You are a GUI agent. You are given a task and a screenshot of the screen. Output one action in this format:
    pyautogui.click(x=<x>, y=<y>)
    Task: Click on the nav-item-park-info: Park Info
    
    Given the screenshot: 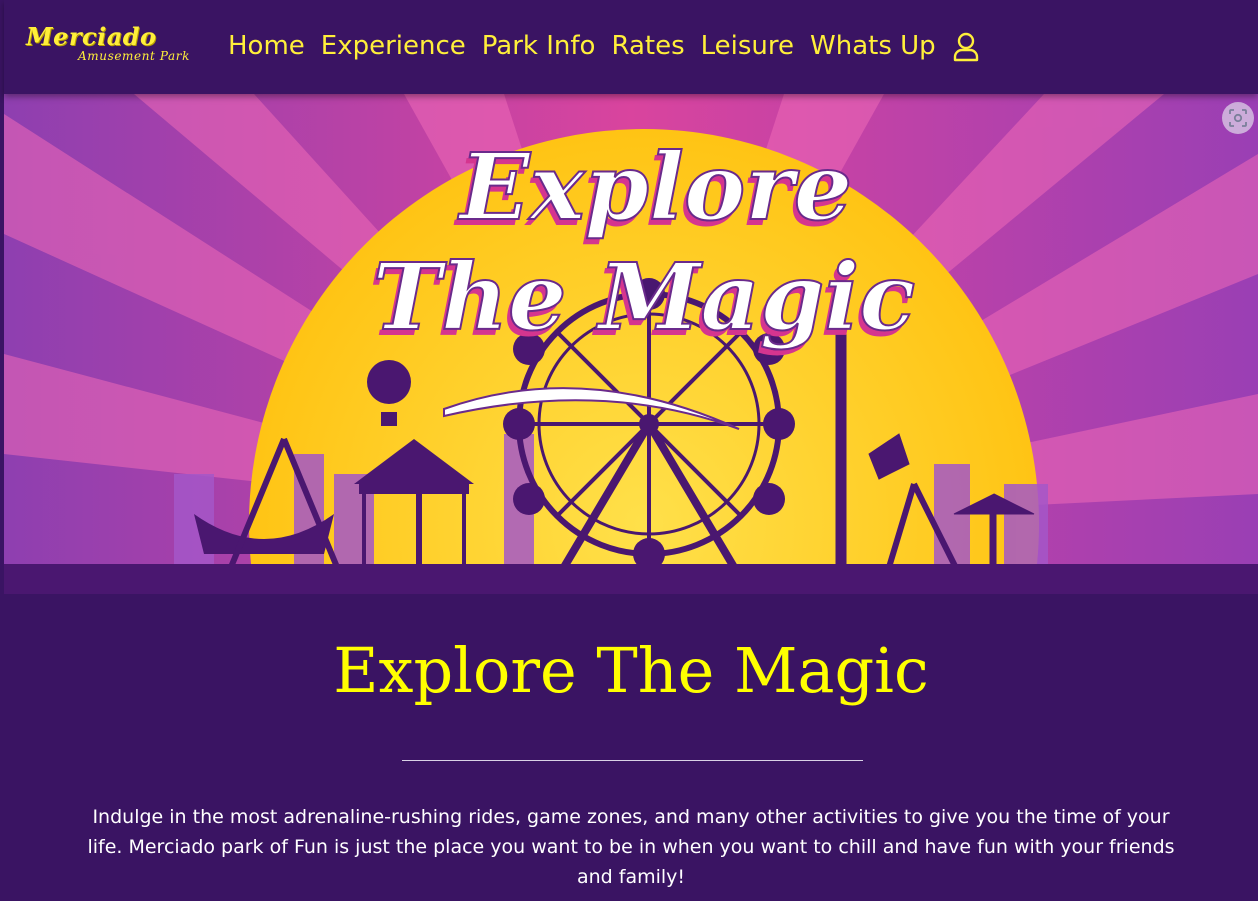 What is the action you would take?
    pyautogui.click(x=539, y=46)
    